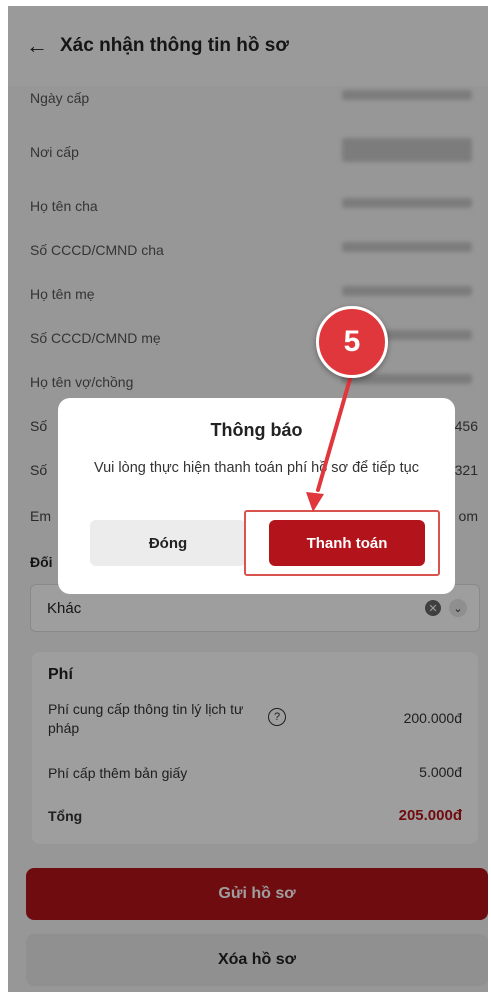  What do you see at coordinates (256, 430) in the screenshot?
I see `dialog-title: Thông báo` at bounding box center [256, 430].